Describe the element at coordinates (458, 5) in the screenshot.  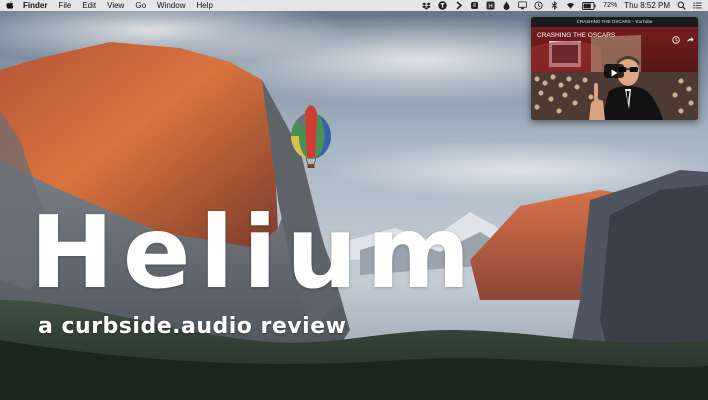
I see `chevron-icon` at that location.